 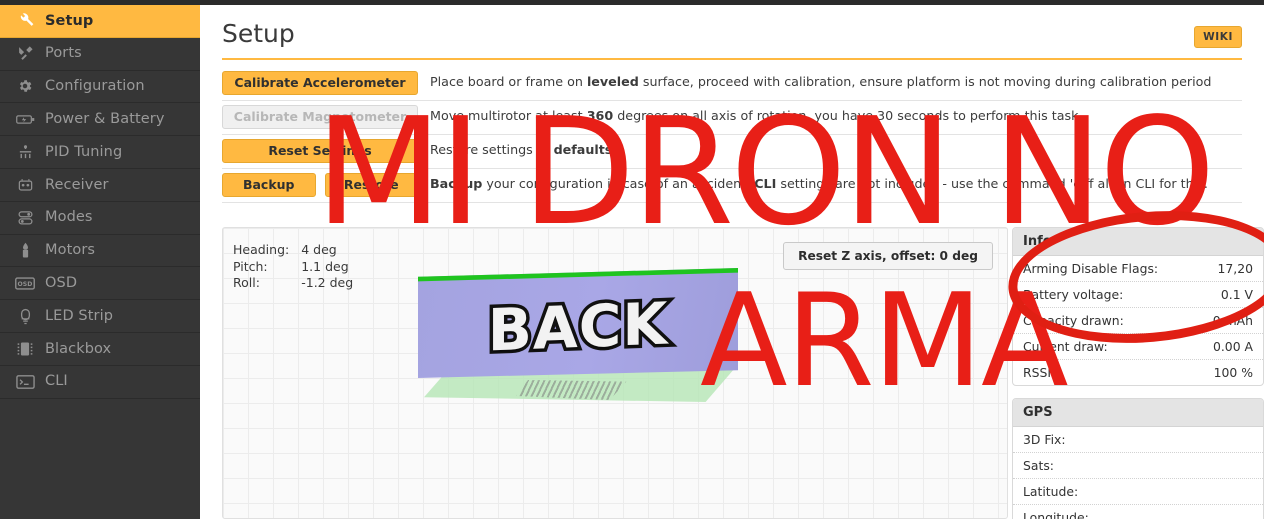 What do you see at coordinates (84, 151) in the screenshot?
I see `sidebar-item-label: PID Tuning` at bounding box center [84, 151].